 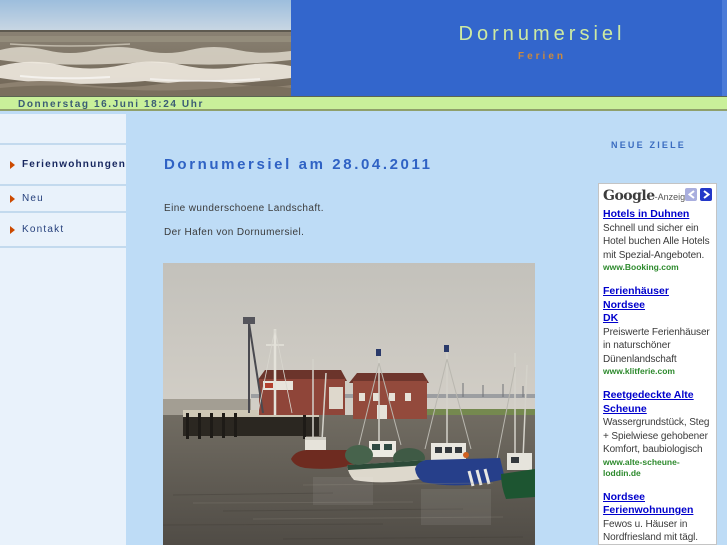 What do you see at coordinates (244, 208) in the screenshot?
I see `intro-text: Eine wunderschoene Landschaft.` at bounding box center [244, 208].